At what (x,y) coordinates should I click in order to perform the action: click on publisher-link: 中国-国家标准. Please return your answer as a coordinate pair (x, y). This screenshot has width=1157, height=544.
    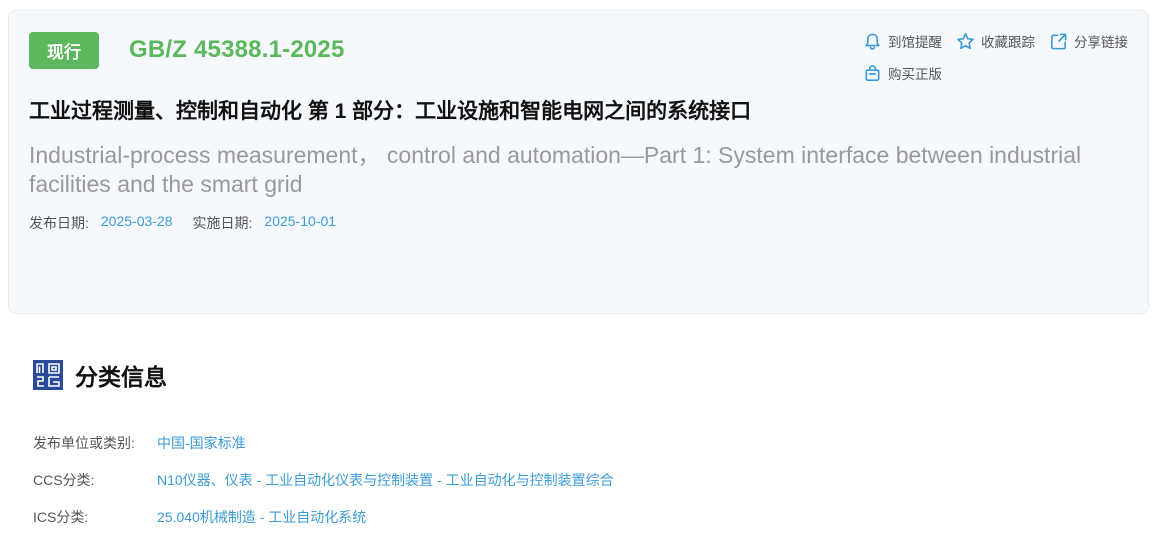
    Looking at the image, I should click on (201, 443).